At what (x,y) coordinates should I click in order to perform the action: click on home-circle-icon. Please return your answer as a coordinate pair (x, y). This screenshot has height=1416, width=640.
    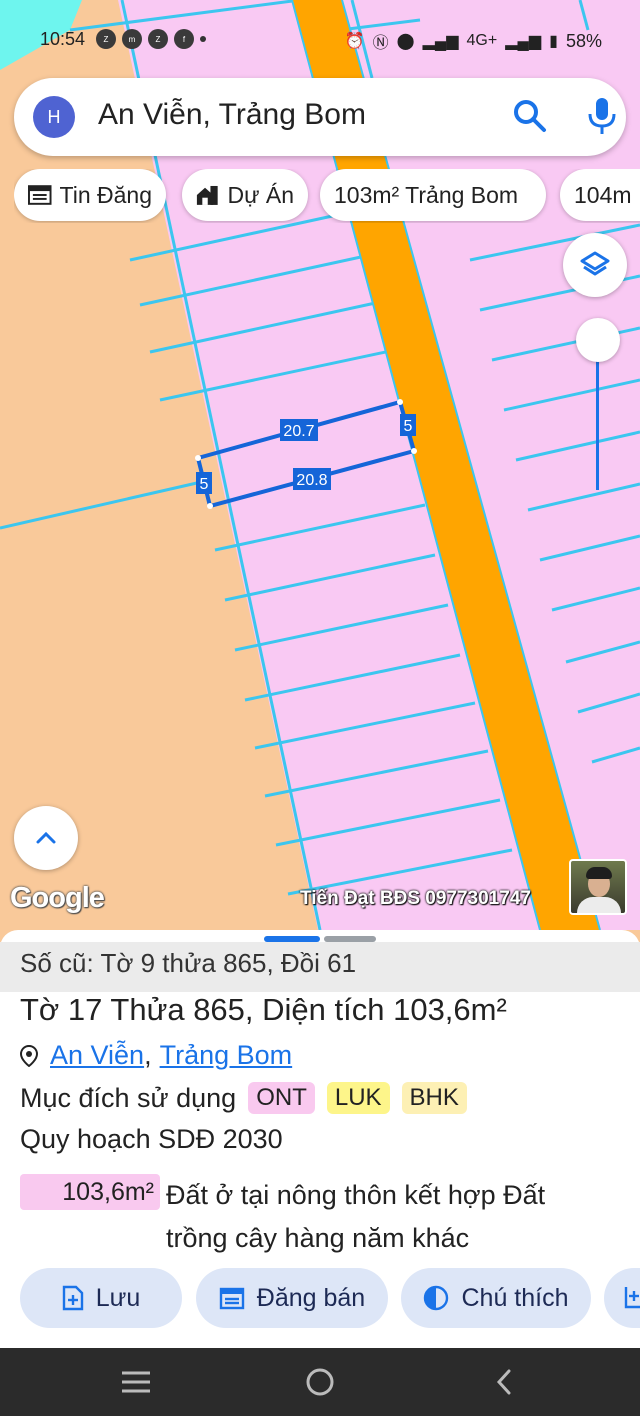
    Looking at the image, I should click on (320, 1382).